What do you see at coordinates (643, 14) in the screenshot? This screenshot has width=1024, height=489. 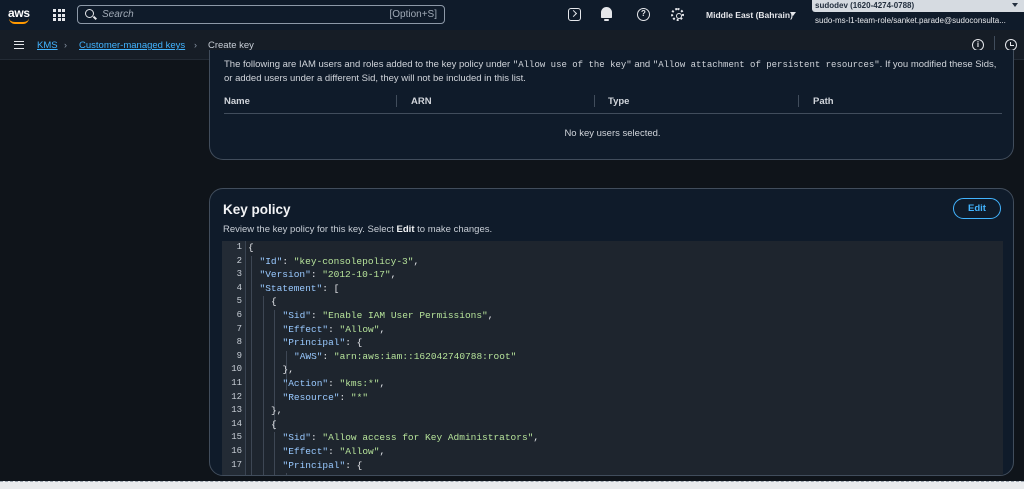 I see `help-icon: ?` at bounding box center [643, 14].